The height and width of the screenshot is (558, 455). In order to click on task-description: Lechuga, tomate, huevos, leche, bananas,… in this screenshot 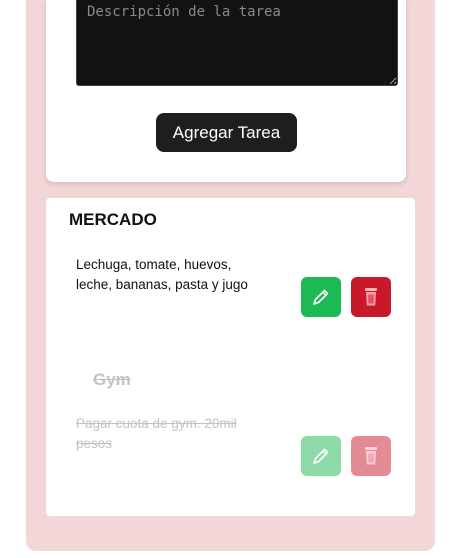, I will do `click(162, 274)`.